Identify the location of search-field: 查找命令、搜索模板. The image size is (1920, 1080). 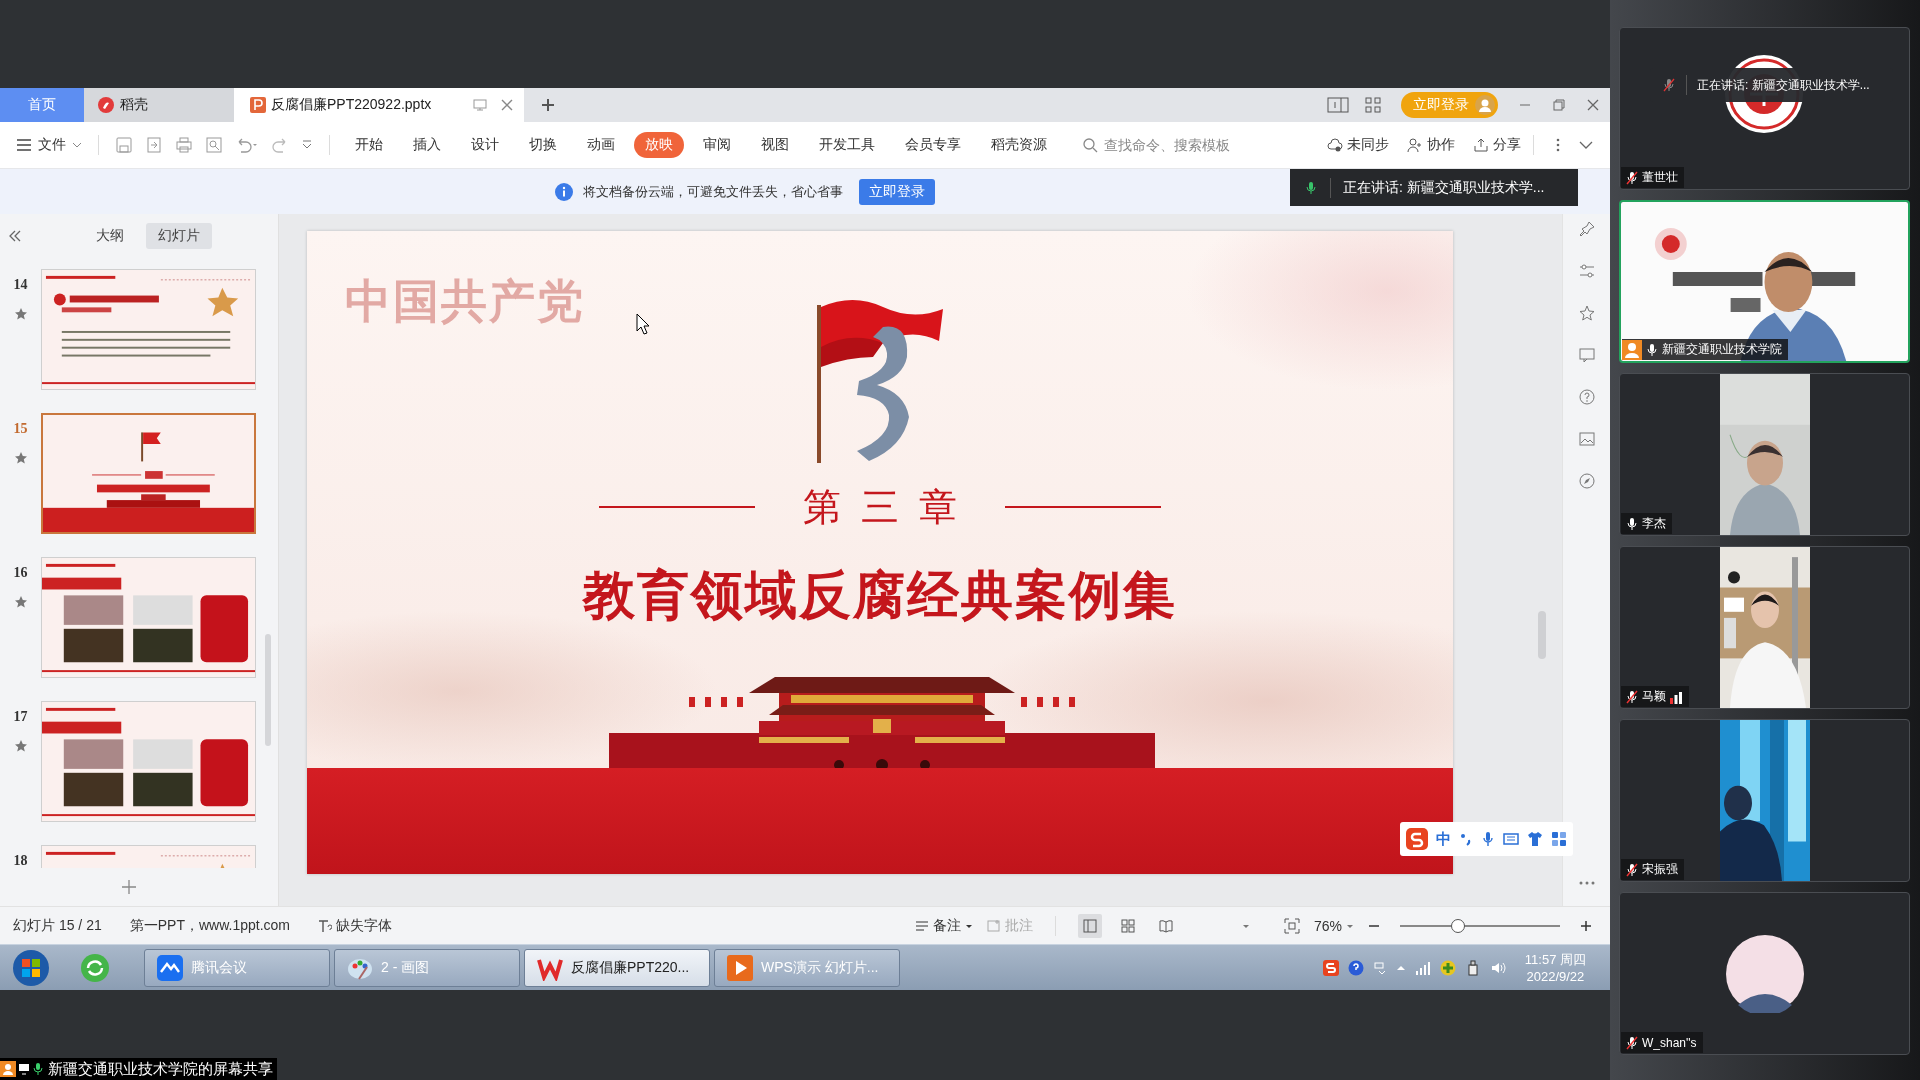
(1169, 145).